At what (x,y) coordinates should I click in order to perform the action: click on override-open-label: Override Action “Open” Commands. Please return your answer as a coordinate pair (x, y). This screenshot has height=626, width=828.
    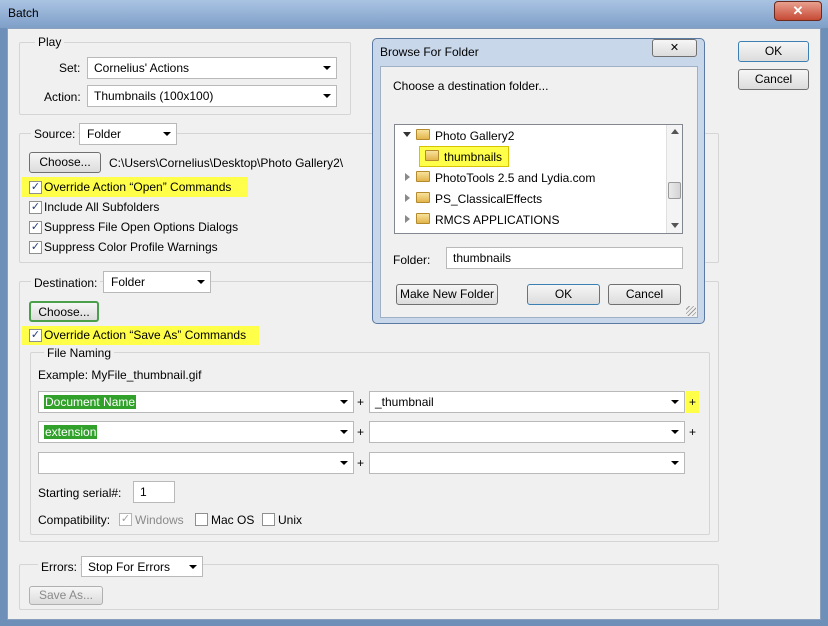
    Looking at the image, I should click on (138, 187).